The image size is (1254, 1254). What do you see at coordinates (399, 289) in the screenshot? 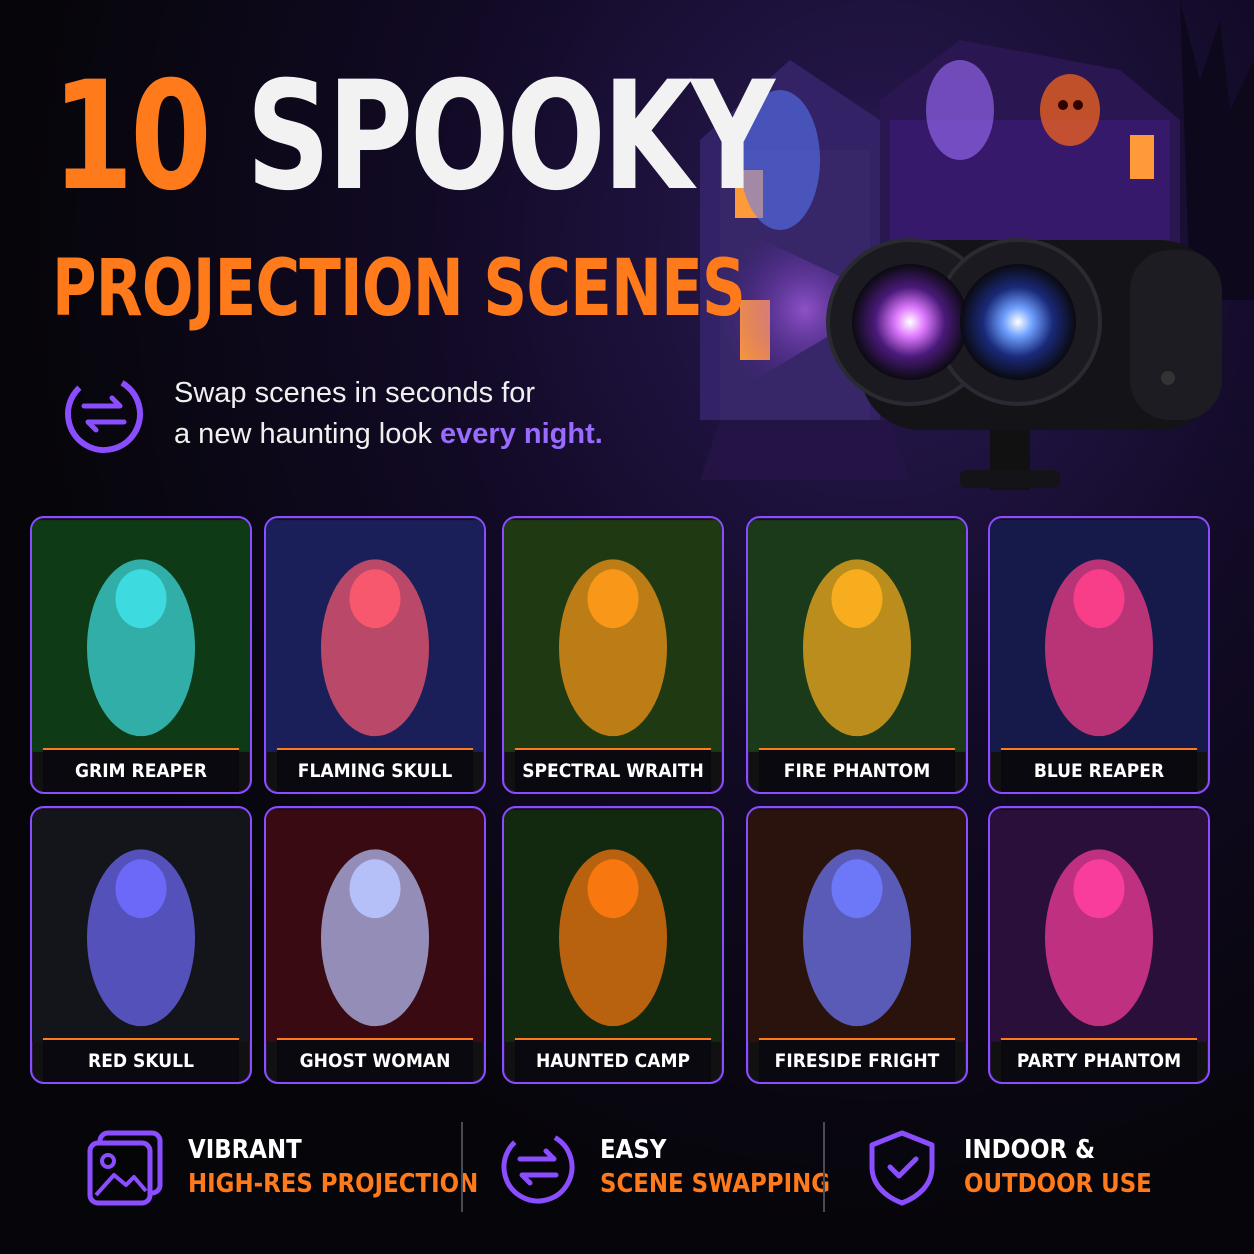
I see `headline-line-2: PROJECTION SCENES` at bounding box center [399, 289].